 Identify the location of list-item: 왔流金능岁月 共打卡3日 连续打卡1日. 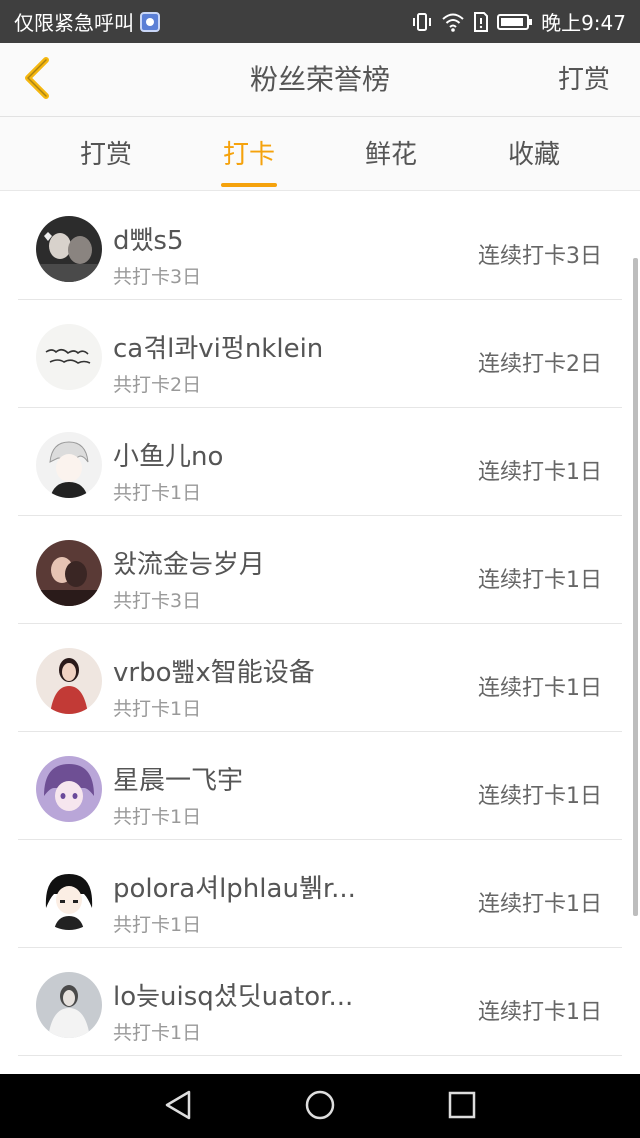
(320, 570).